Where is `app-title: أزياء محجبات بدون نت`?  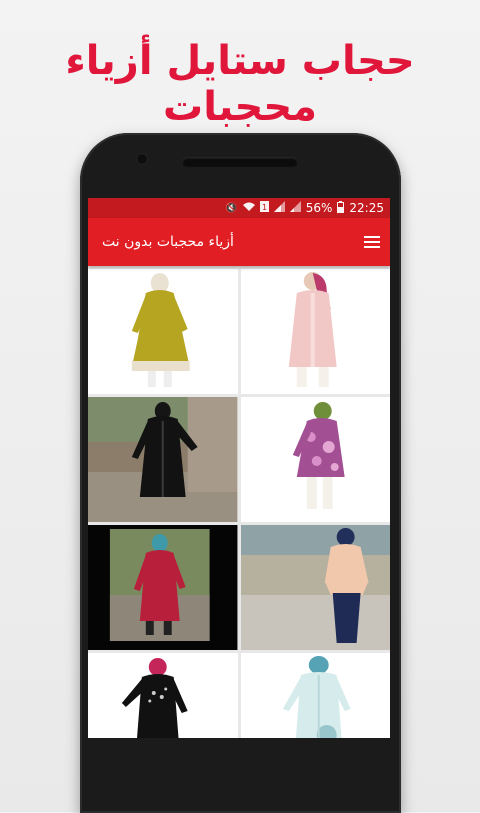 app-title: أزياء محجبات بدون نت is located at coordinates (168, 242).